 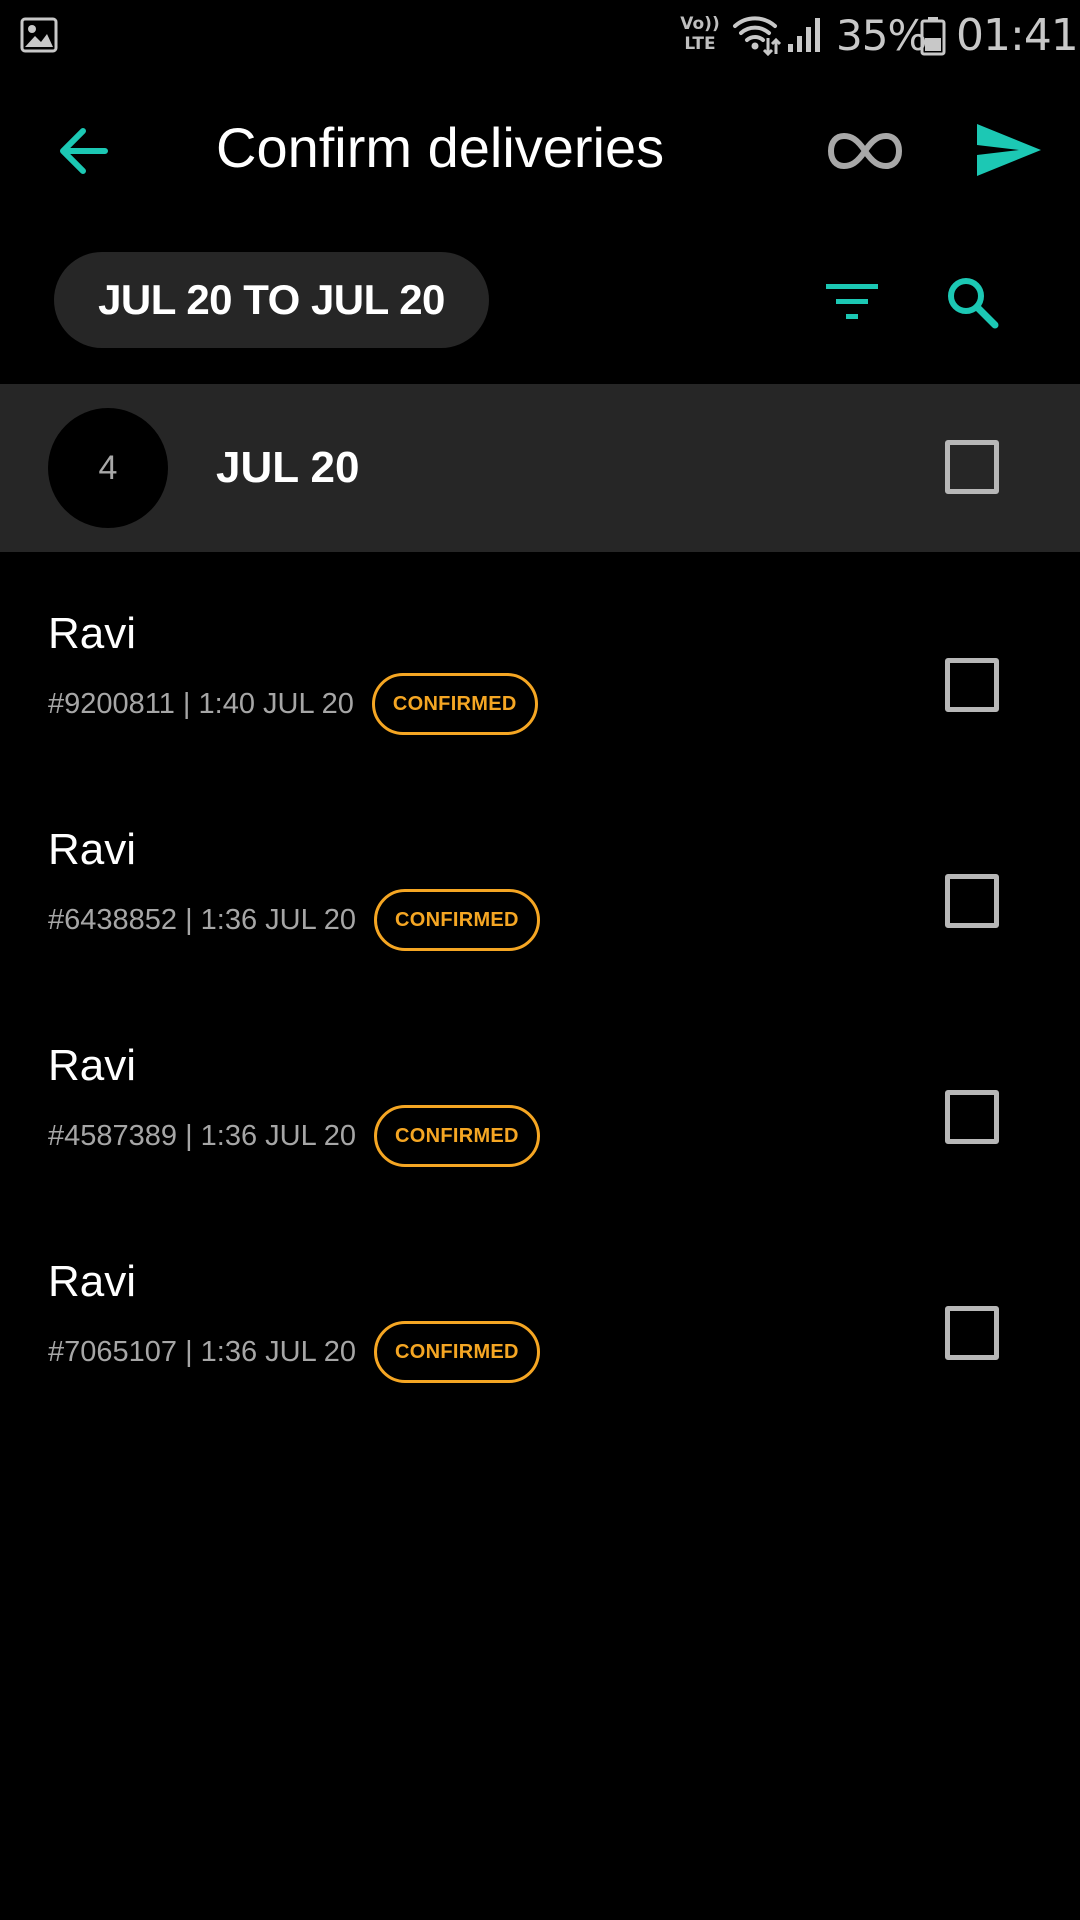 What do you see at coordinates (700, 44) in the screenshot?
I see `lte-label: LTE` at bounding box center [700, 44].